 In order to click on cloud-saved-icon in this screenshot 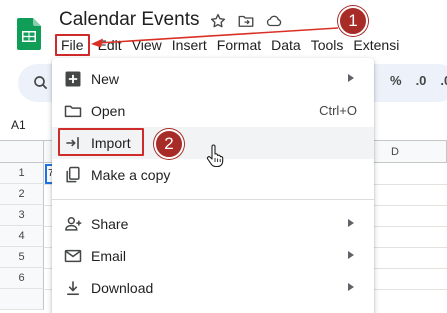, I will do `click(274, 21)`.